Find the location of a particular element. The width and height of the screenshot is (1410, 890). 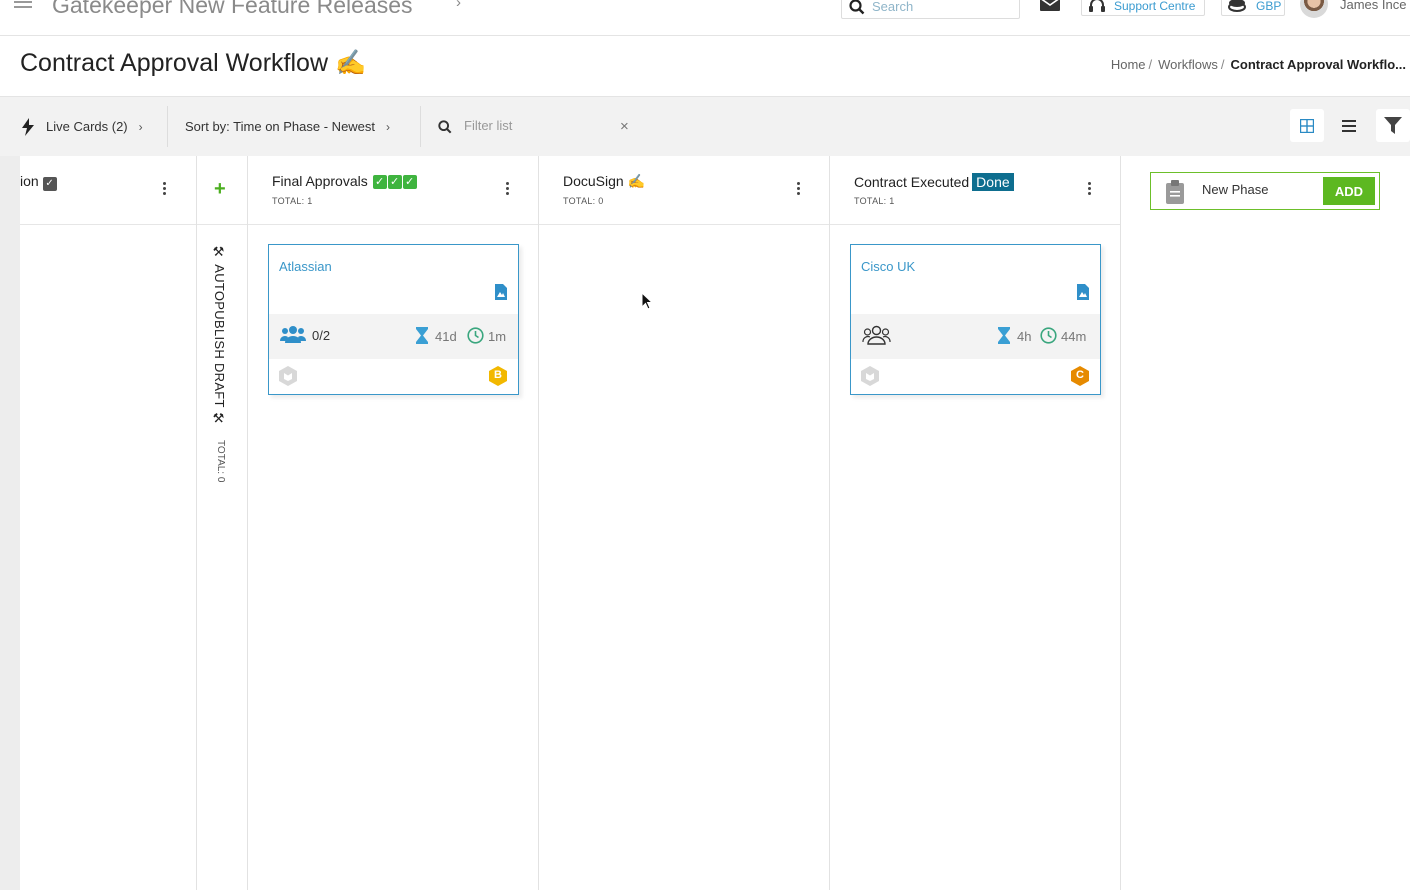

add-phase-button: ADD is located at coordinates (1349, 191).